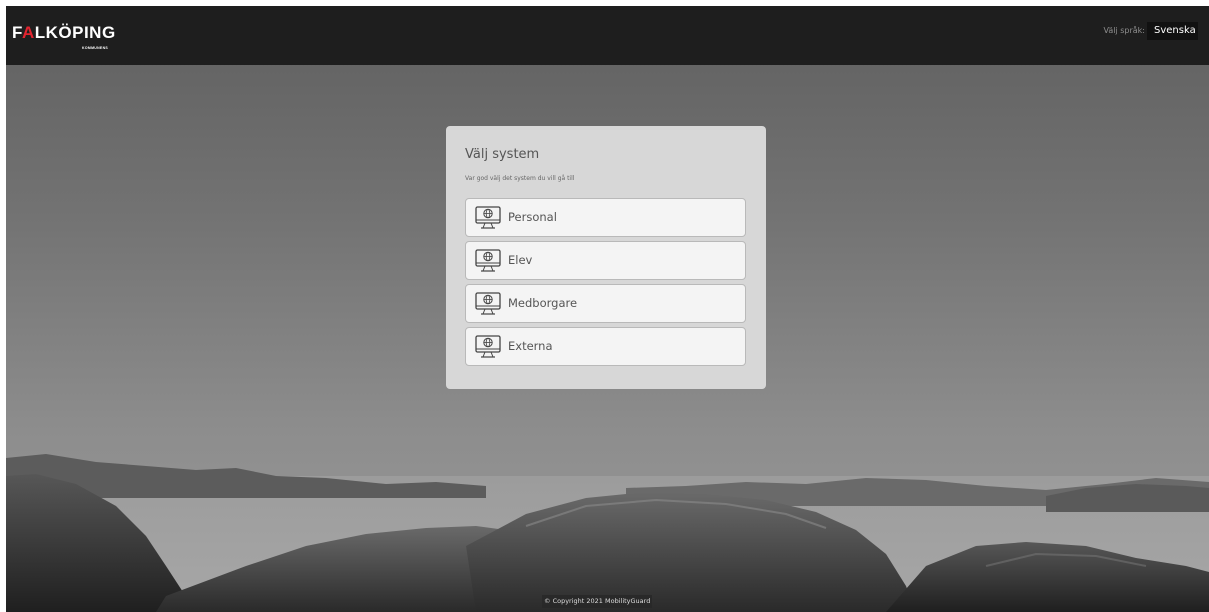 This screenshot has height=612, width=1209. What do you see at coordinates (502, 154) in the screenshot?
I see `card-title: Välj system` at bounding box center [502, 154].